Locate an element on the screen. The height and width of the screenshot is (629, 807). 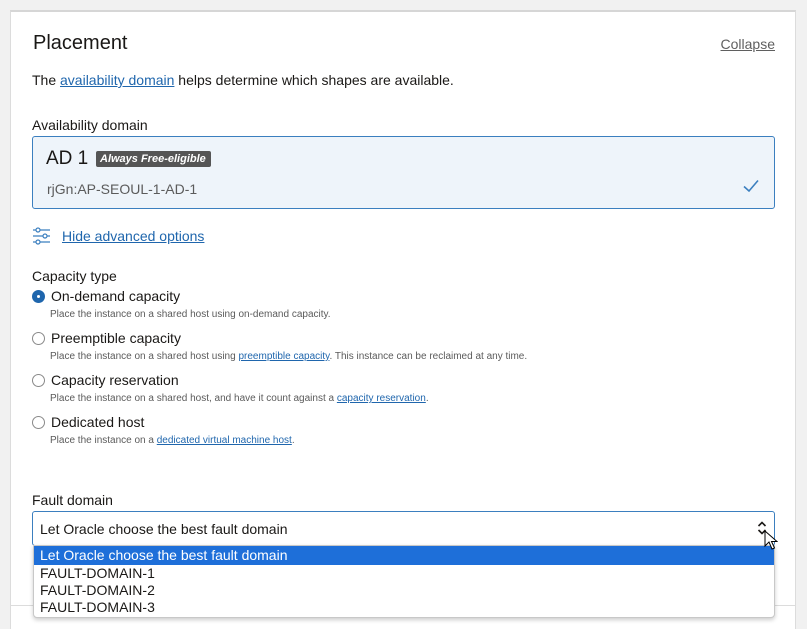
dropdown-option: FAULT-DOMAIN-1 is located at coordinates (404, 573).